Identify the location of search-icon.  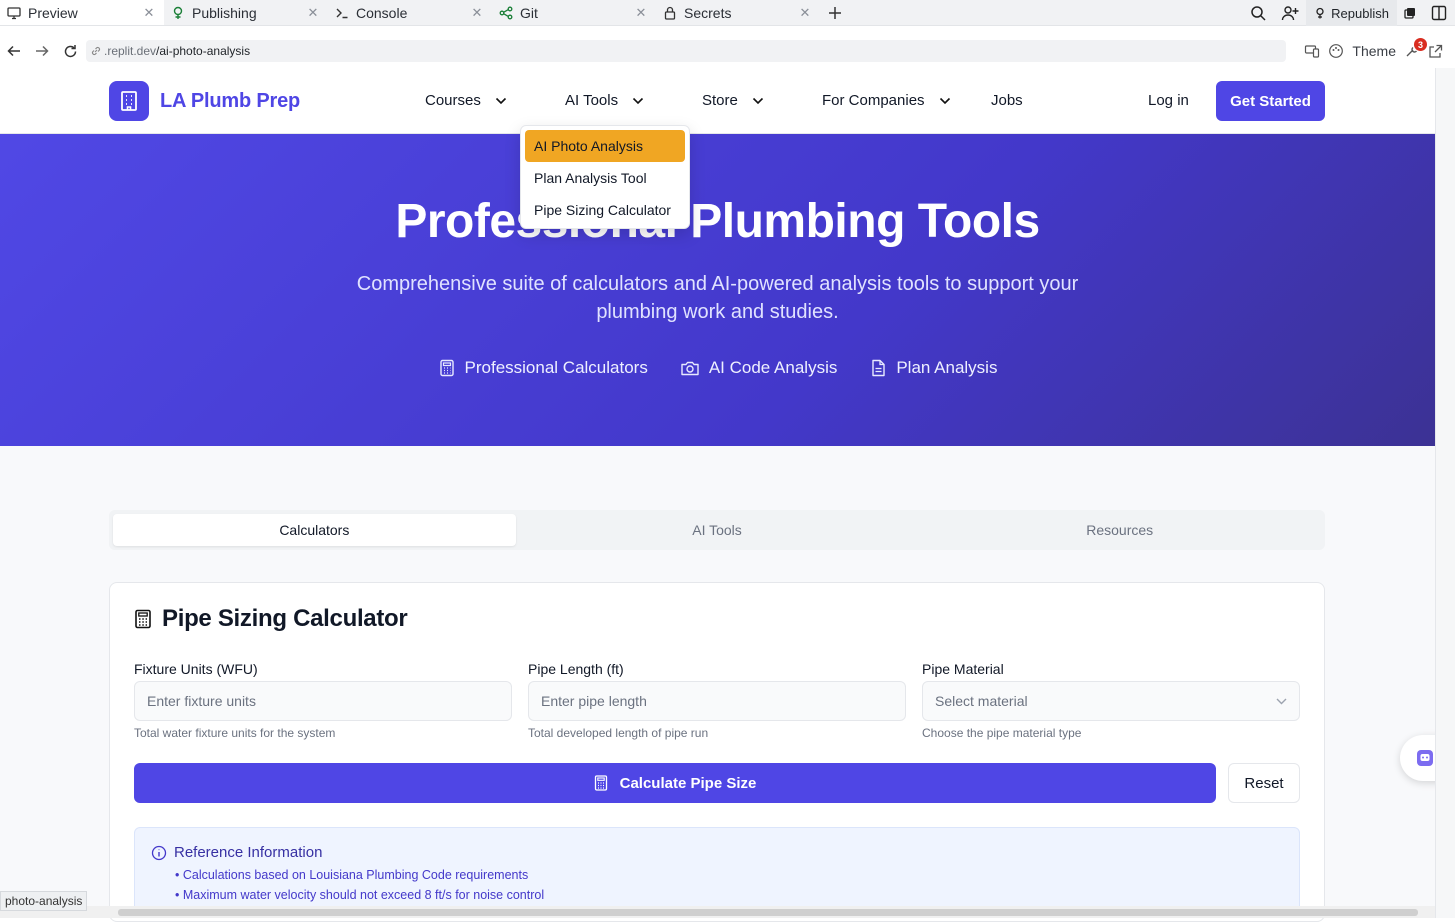
(1258, 13).